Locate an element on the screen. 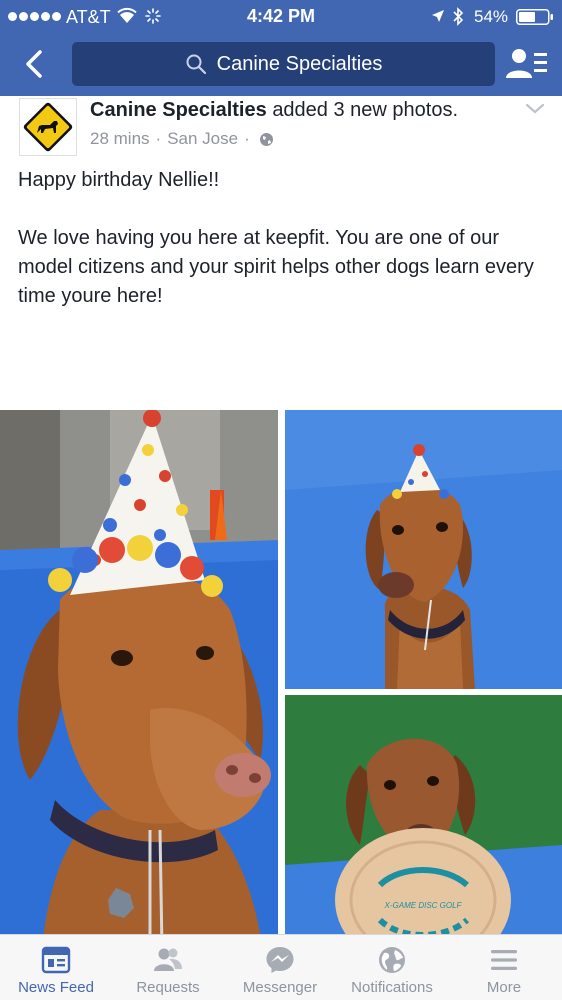 This screenshot has height=1000, width=562. chevron-left-icon is located at coordinates (34, 64).